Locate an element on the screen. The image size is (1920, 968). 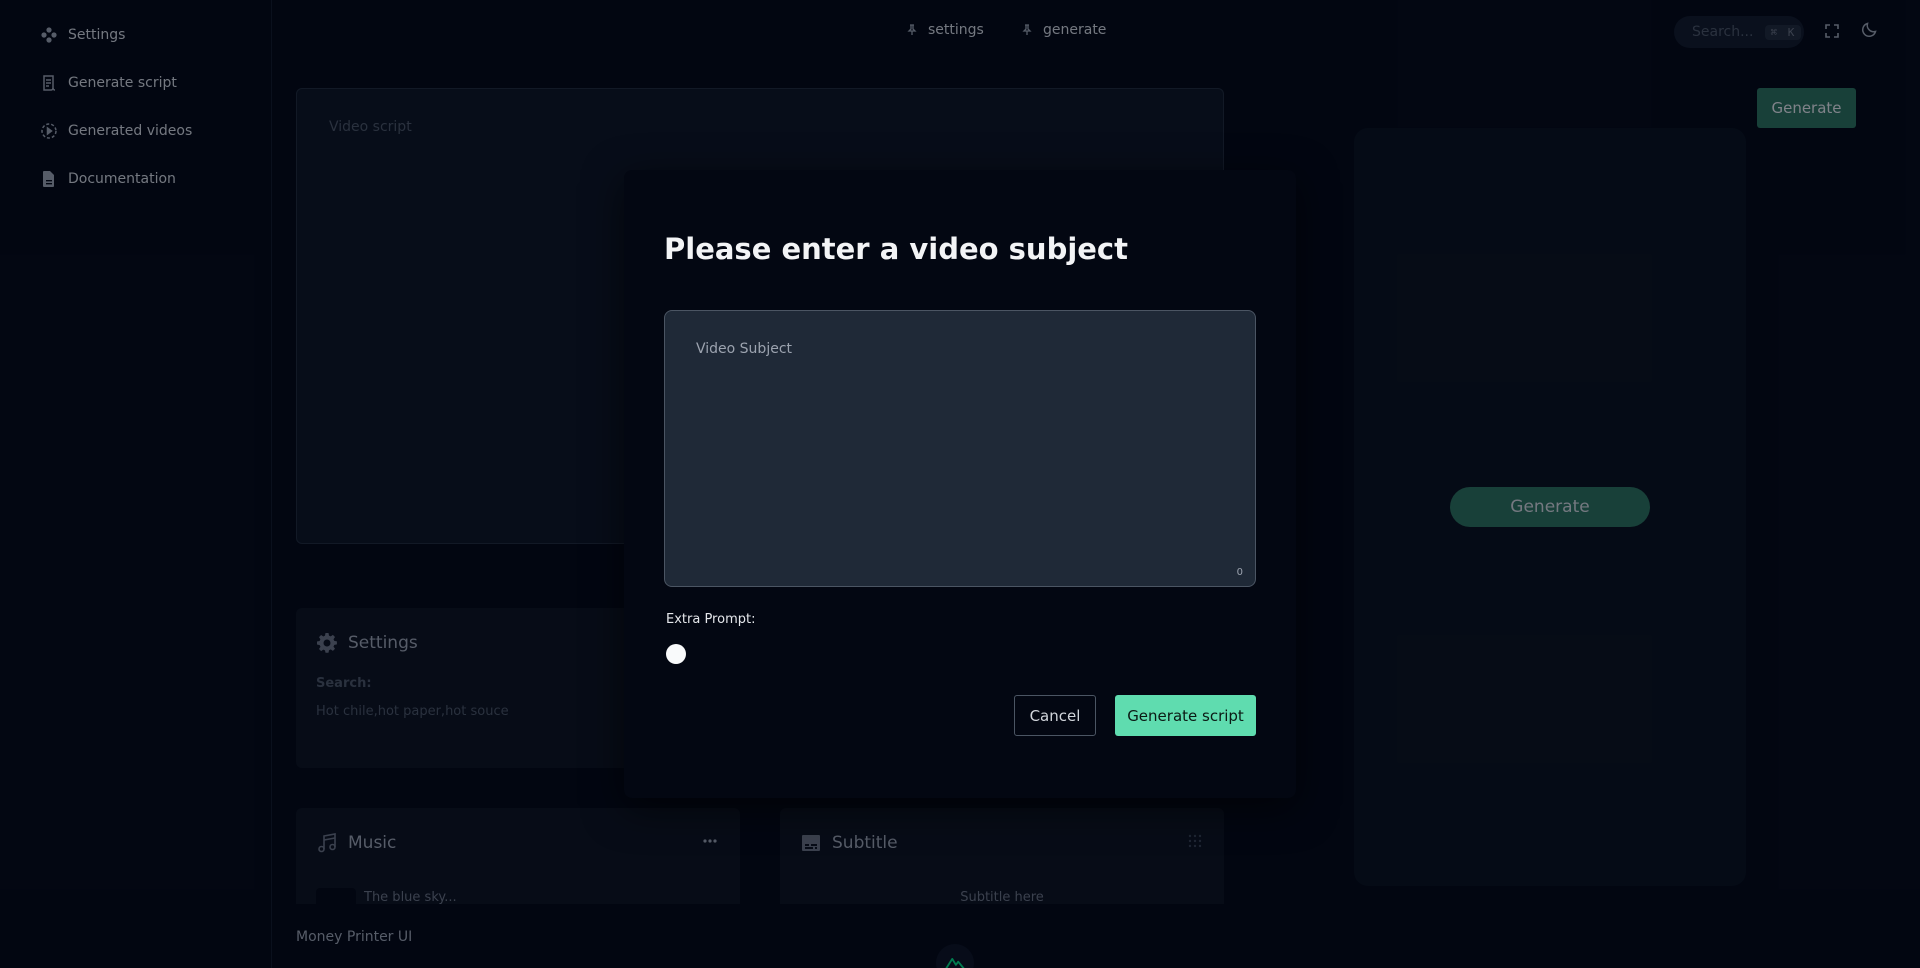
generate-script-button: Generate script is located at coordinates (1185, 715).